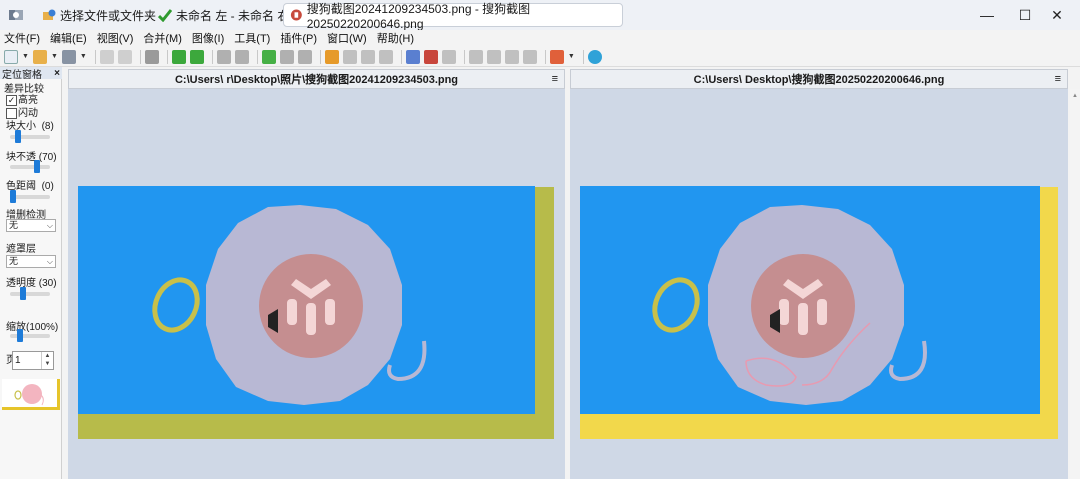  What do you see at coordinates (286, 56) in the screenshot?
I see `copy-left-icon` at bounding box center [286, 56].